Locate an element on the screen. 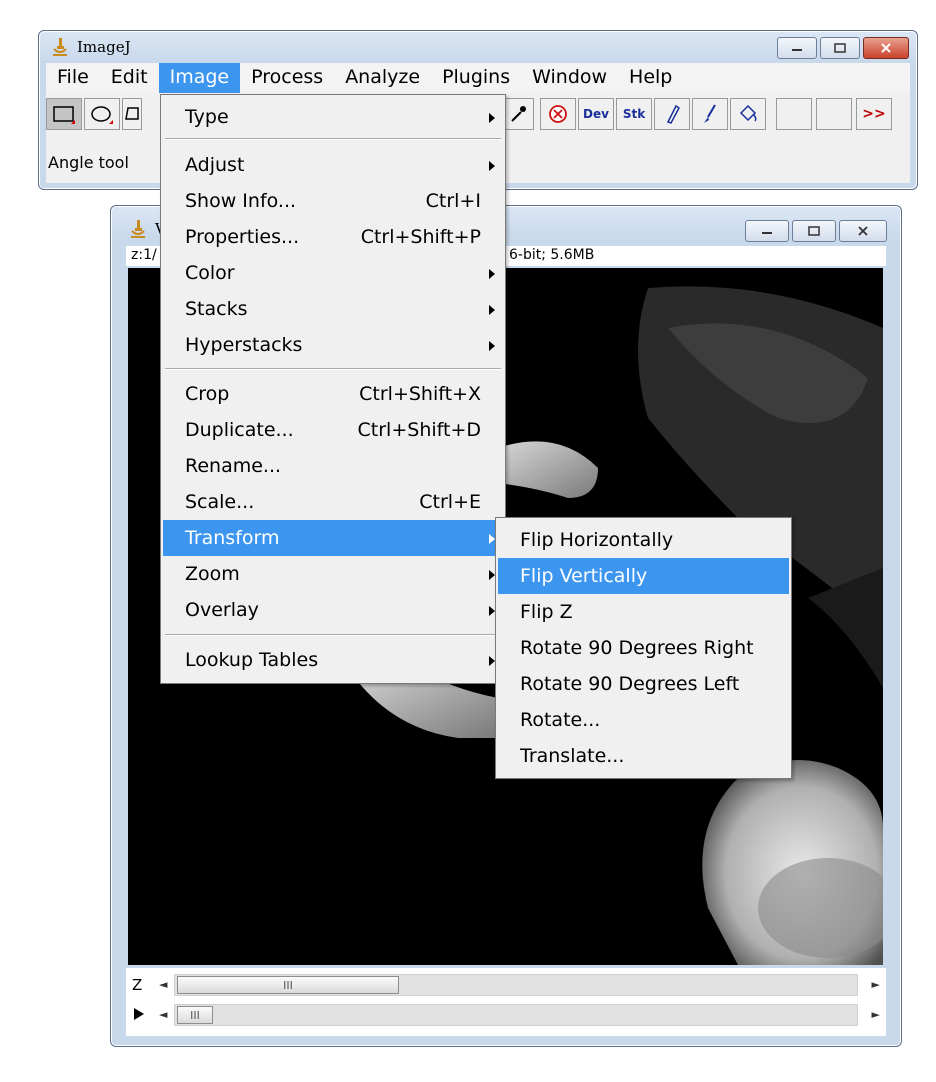 This screenshot has width=936, height=1082. more-tools-button: >> is located at coordinates (874, 114).